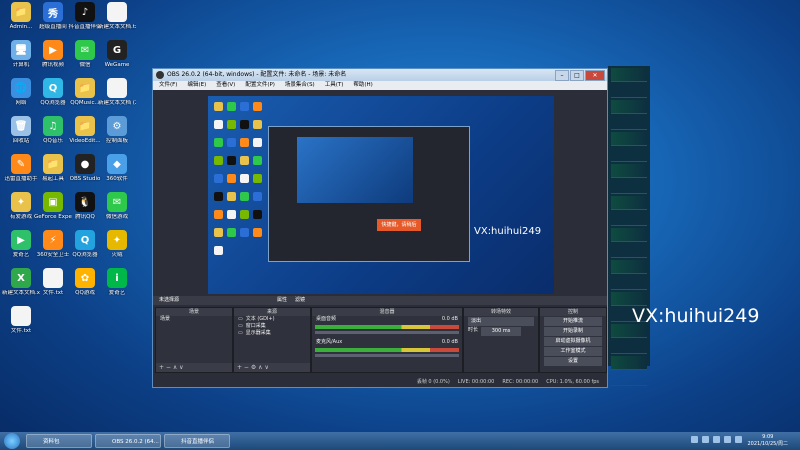  I want to click on start-streaming-button: 开始推流, so click(573, 321).